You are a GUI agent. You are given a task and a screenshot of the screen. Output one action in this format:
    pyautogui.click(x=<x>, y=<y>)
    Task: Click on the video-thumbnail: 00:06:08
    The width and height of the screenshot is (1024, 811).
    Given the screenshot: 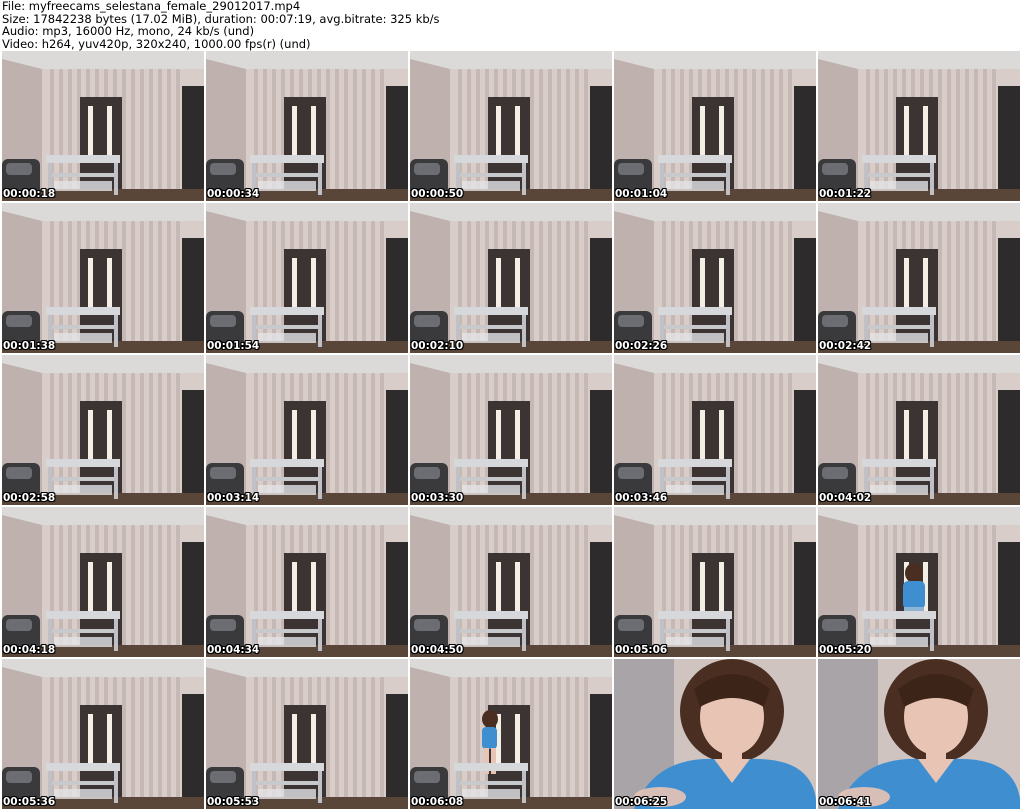 What is the action you would take?
    pyautogui.click(x=511, y=734)
    